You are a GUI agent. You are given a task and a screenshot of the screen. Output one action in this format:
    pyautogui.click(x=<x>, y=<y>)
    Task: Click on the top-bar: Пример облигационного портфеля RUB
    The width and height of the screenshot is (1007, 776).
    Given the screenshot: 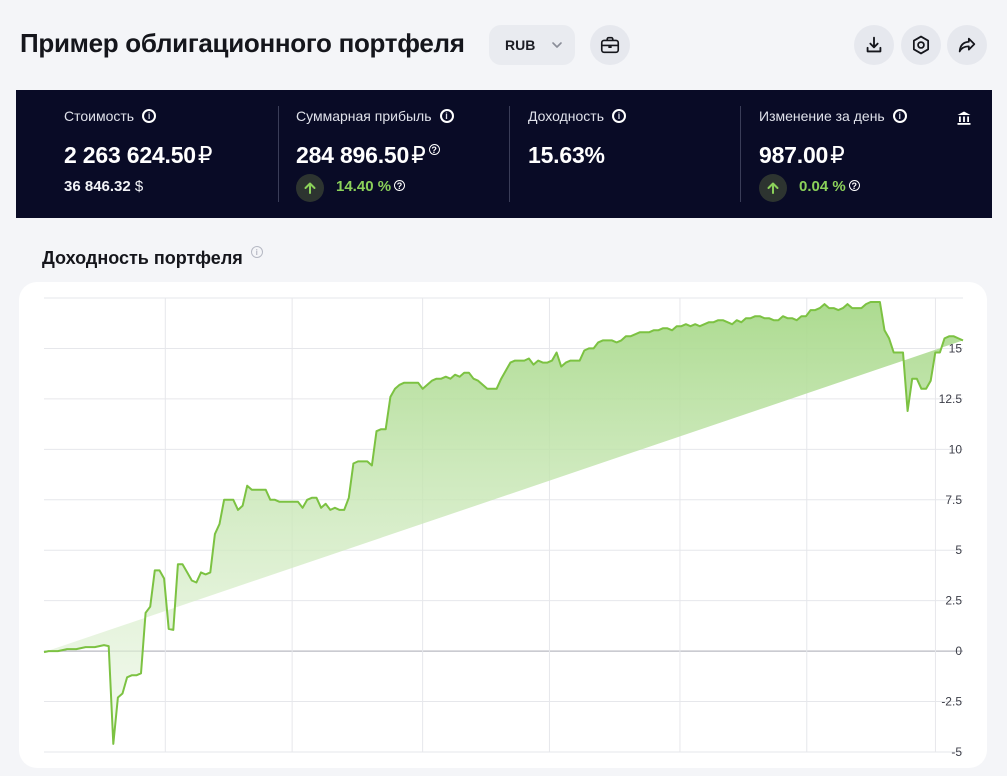 What is the action you would take?
    pyautogui.click(x=503, y=45)
    